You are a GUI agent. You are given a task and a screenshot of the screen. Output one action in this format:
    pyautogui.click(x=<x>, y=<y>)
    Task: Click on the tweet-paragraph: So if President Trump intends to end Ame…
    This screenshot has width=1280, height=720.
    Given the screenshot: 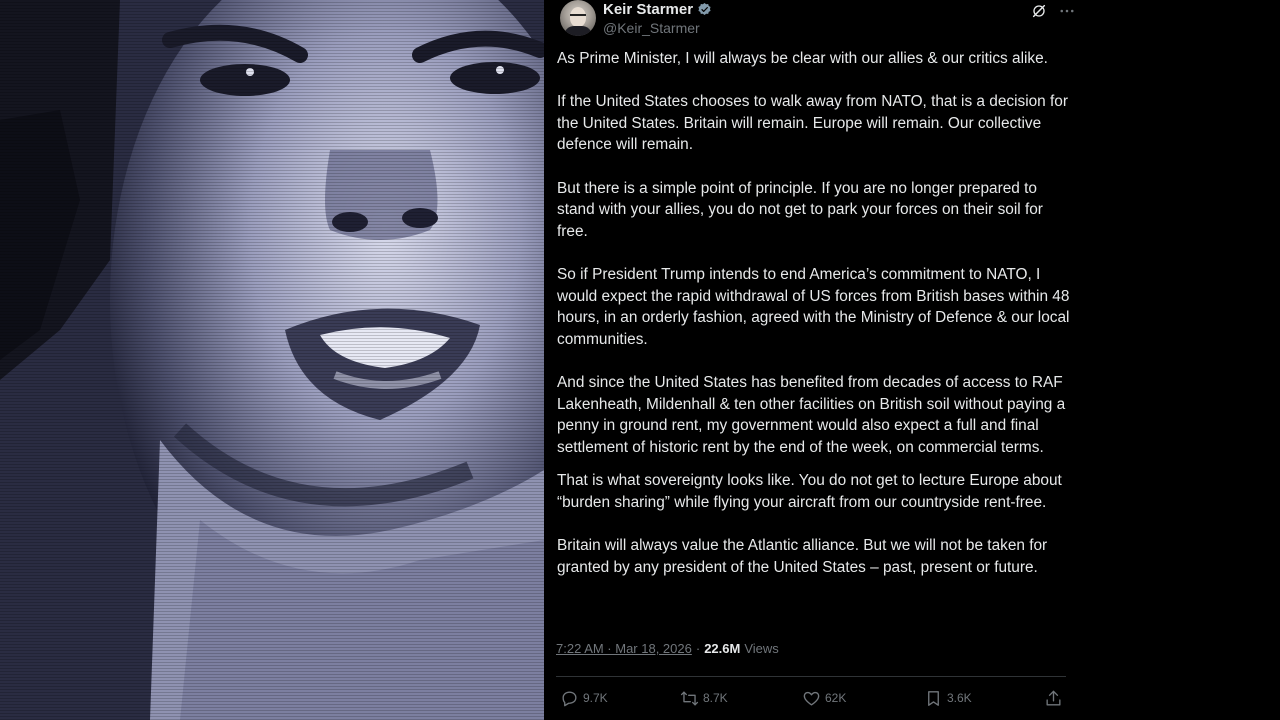 What is the action you would take?
    pyautogui.click(x=815, y=306)
    